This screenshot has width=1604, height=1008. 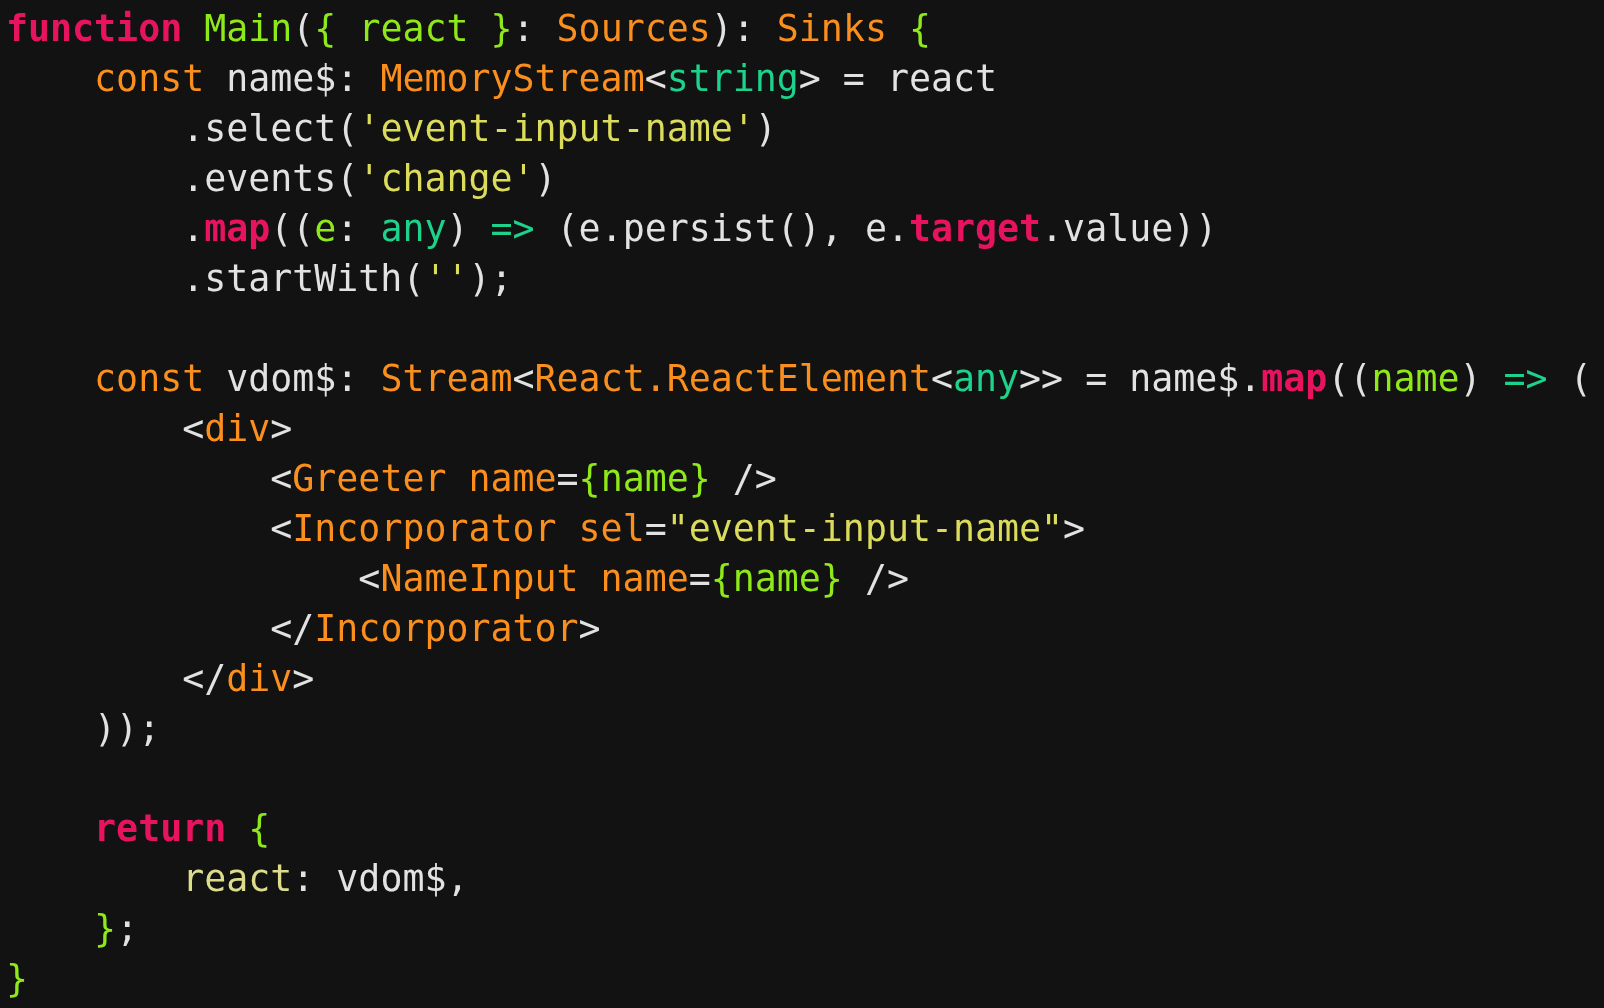 What do you see at coordinates (369, 179) in the screenshot?
I see `code-line: .events('change')` at bounding box center [369, 179].